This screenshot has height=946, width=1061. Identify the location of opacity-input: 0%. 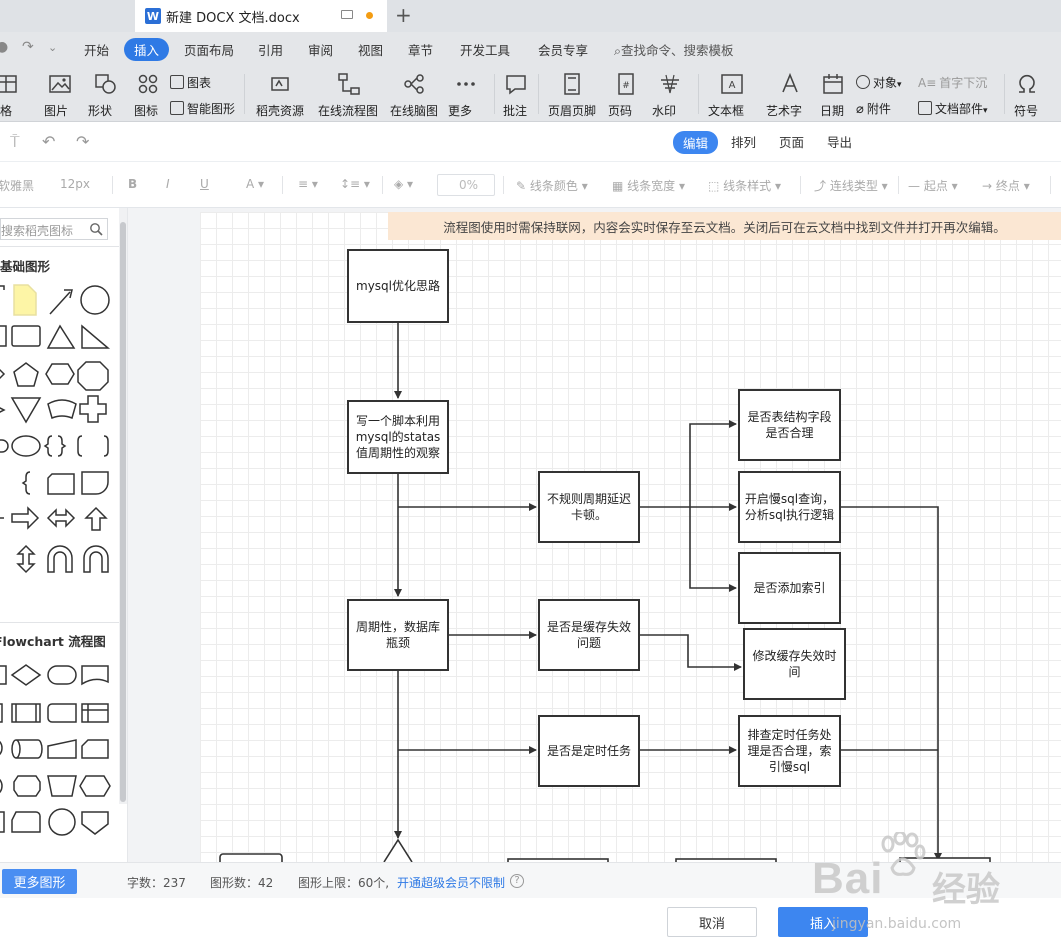
(466, 185).